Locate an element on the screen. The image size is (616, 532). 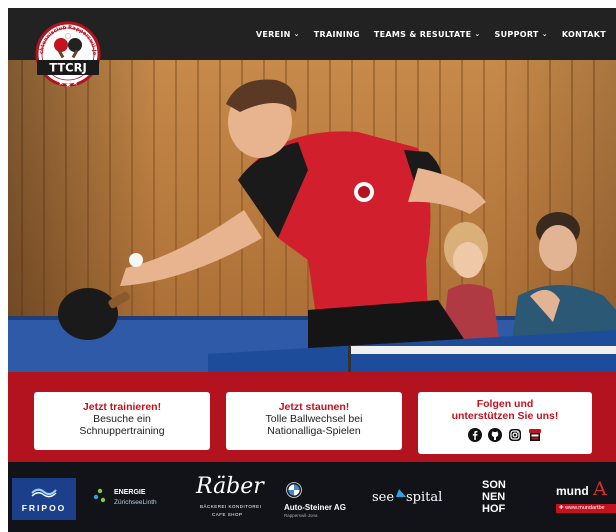
sponsor-sonnenhof-line: NEN is located at coordinates (494, 497).